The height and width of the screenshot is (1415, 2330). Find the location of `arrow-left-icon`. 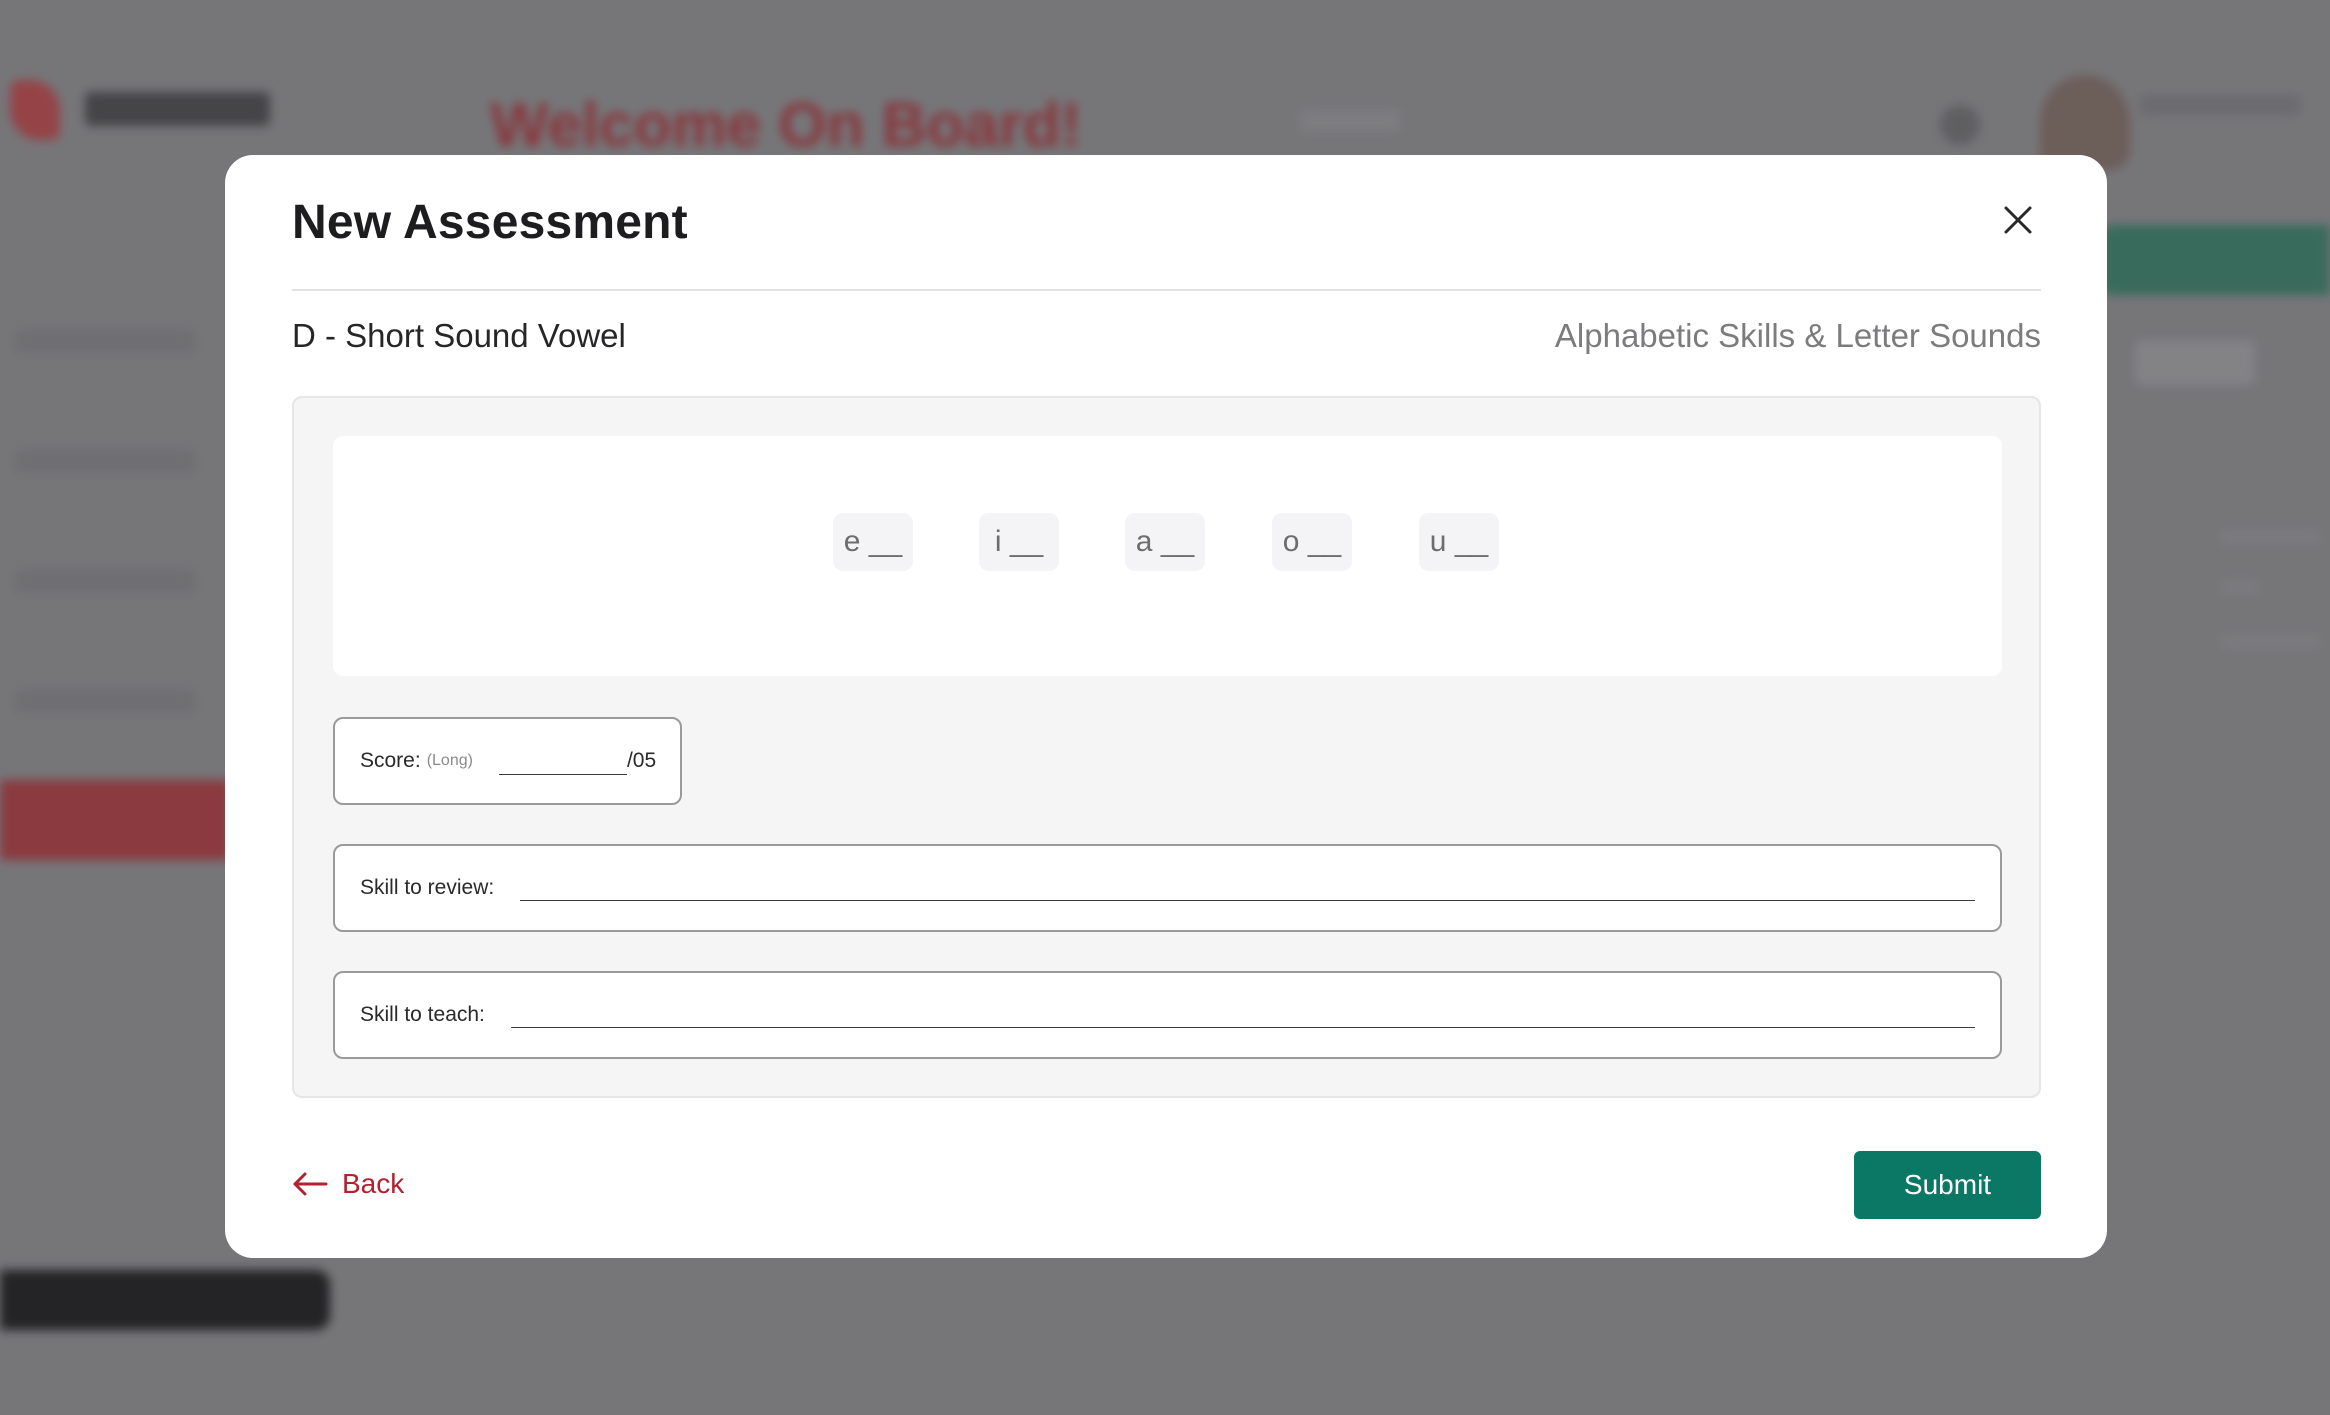

arrow-left-icon is located at coordinates (310, 1184).